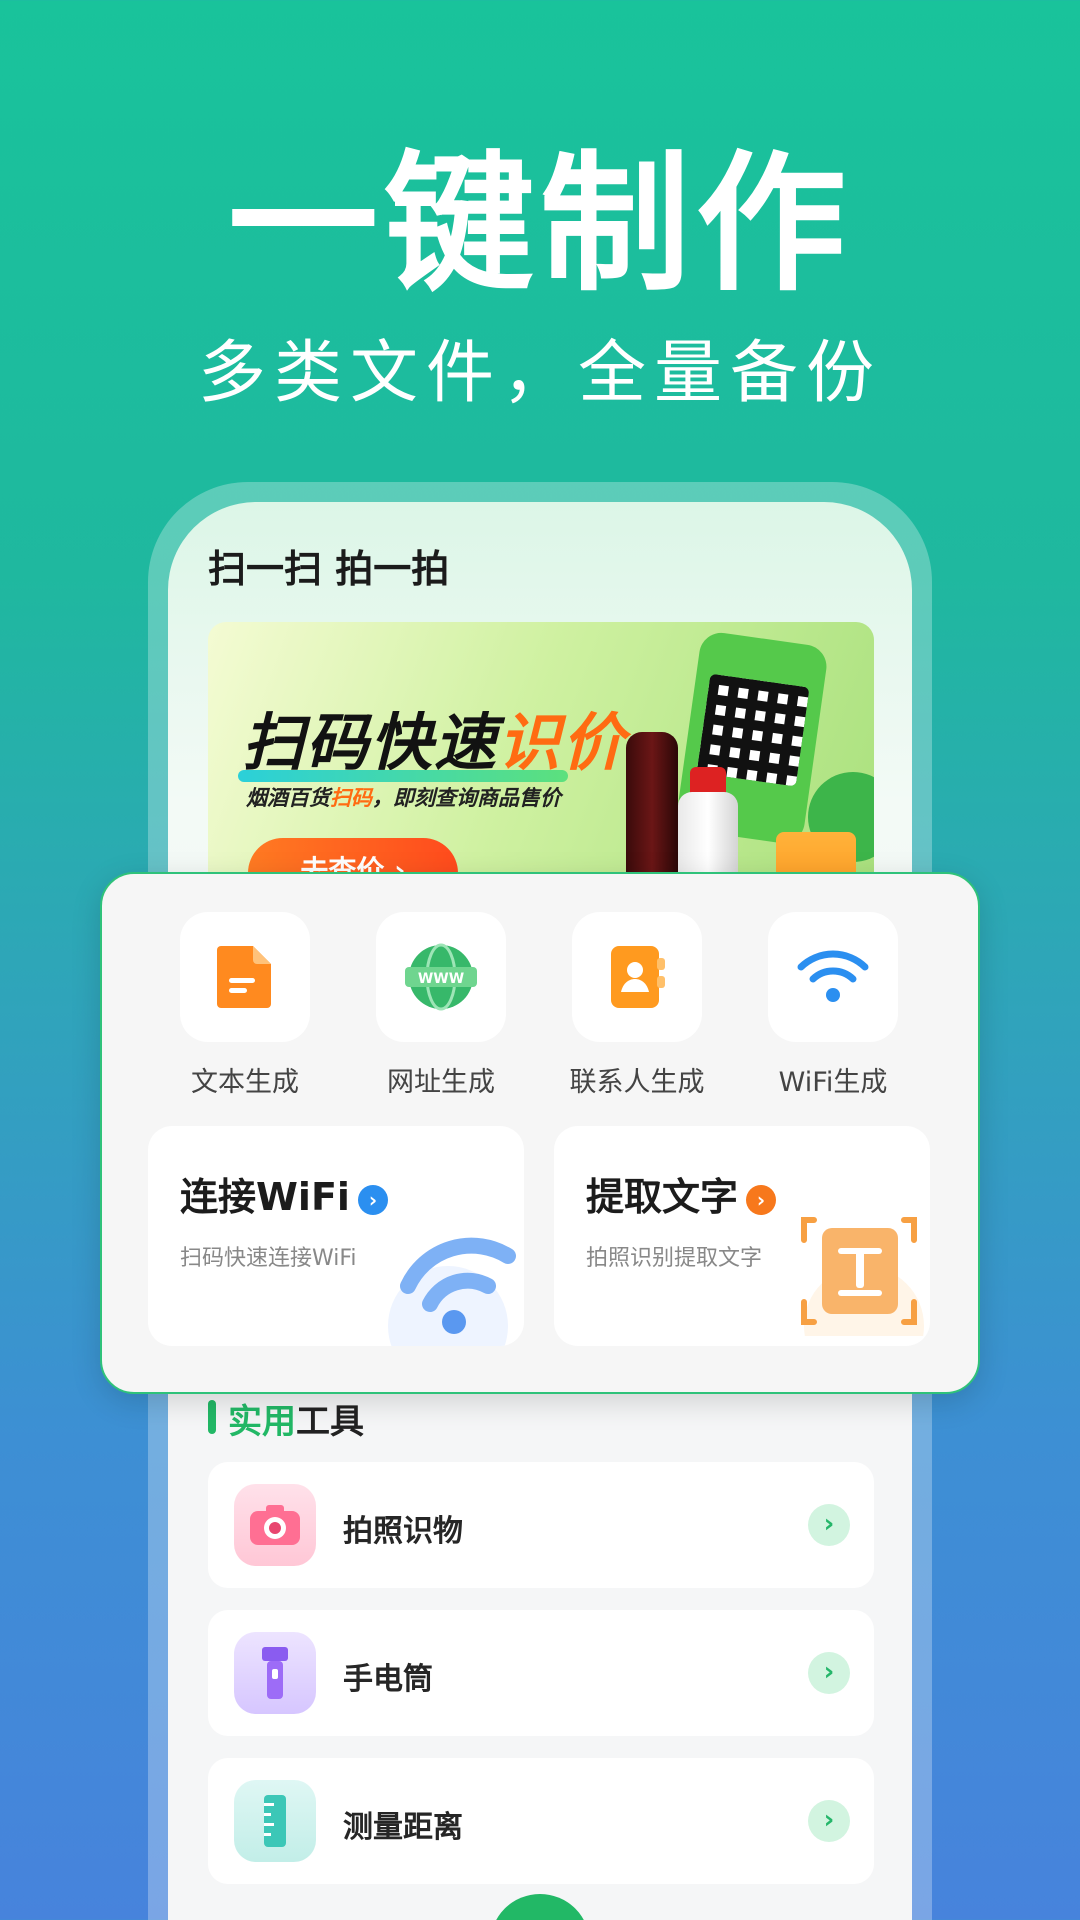 The height and width of the screenshot is (1920, 1080). What do you see at coordinates (742, 1236) in the screenshot?
I see `extract-text-card: 提取文字 › 拍照识别提取文字` at bounding box center [742, 1236].